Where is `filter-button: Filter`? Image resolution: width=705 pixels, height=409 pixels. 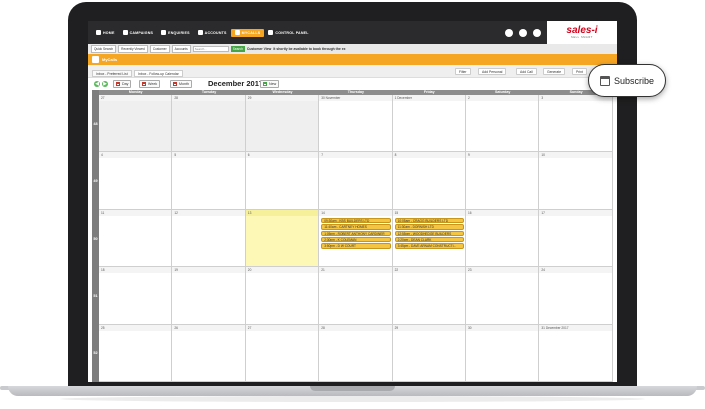
filter-button: Filter is located at coordinates (463, 71).